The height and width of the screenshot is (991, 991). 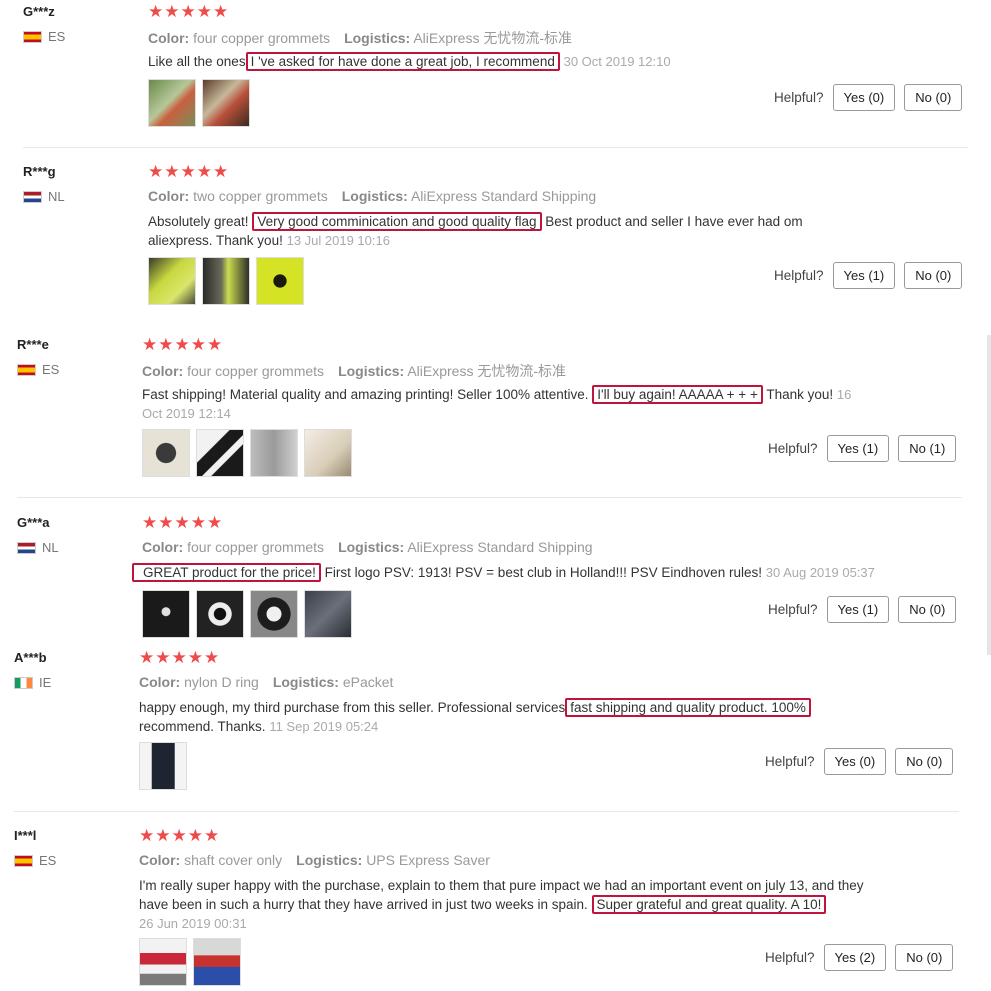 What do you see at coordinates (927, 448) in the screenshot?
I see `helpful-no-button: No (1)` at bounding box center [927, 448].